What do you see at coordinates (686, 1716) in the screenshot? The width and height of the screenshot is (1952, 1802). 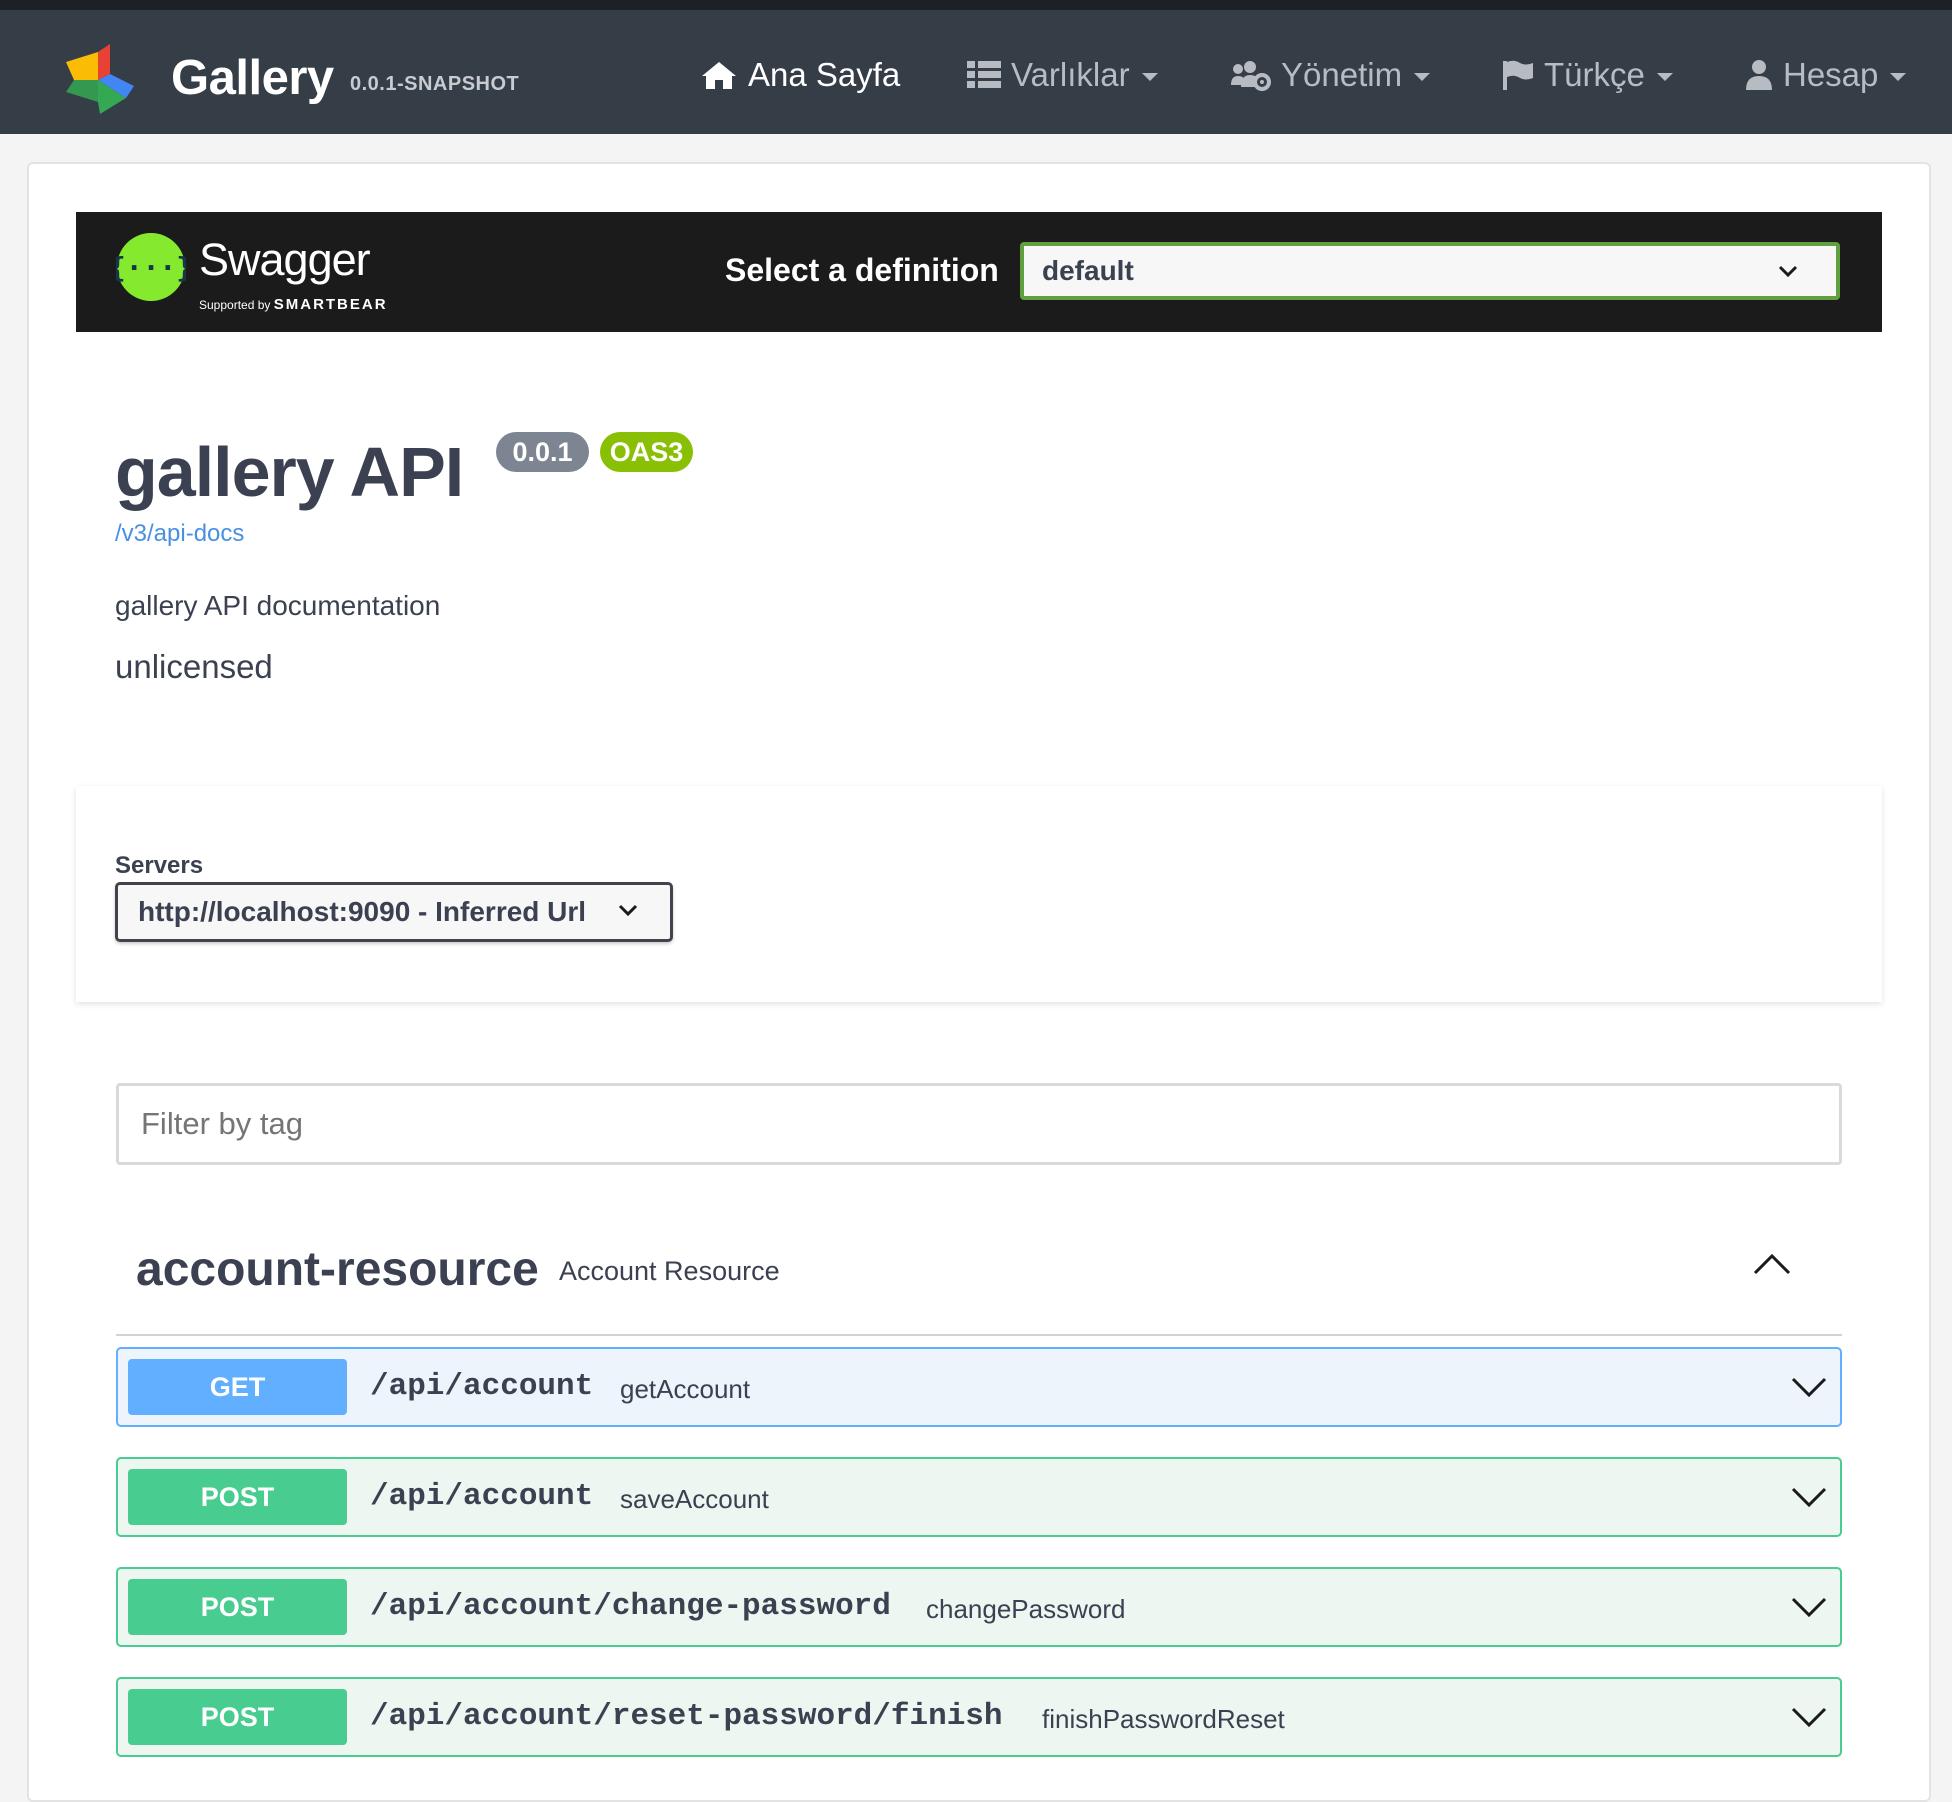 I see `operation-path: /api/account/reset-password/finish` at bounding box center [686, 1716].